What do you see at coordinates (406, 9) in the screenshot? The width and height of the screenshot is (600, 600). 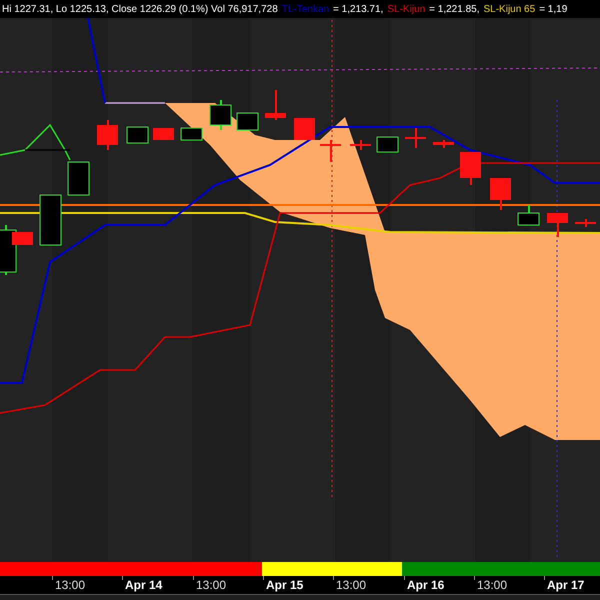 I see `legend-name: SL-Kijun` at bounding box center [406, 9].